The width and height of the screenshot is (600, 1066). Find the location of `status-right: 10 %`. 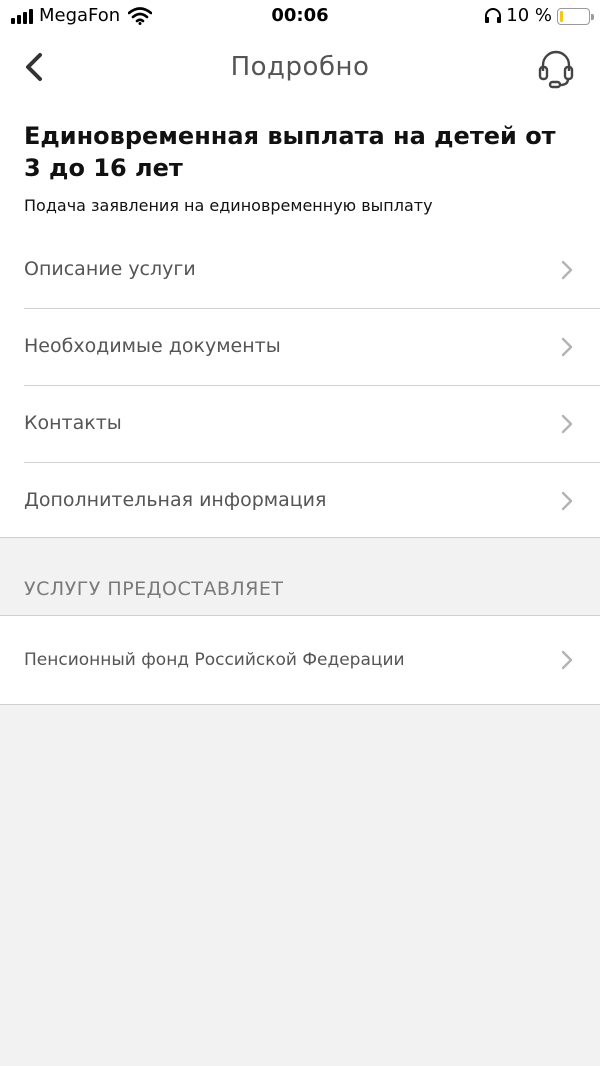

status-right: 10 % is located at coordinates (539, 16).